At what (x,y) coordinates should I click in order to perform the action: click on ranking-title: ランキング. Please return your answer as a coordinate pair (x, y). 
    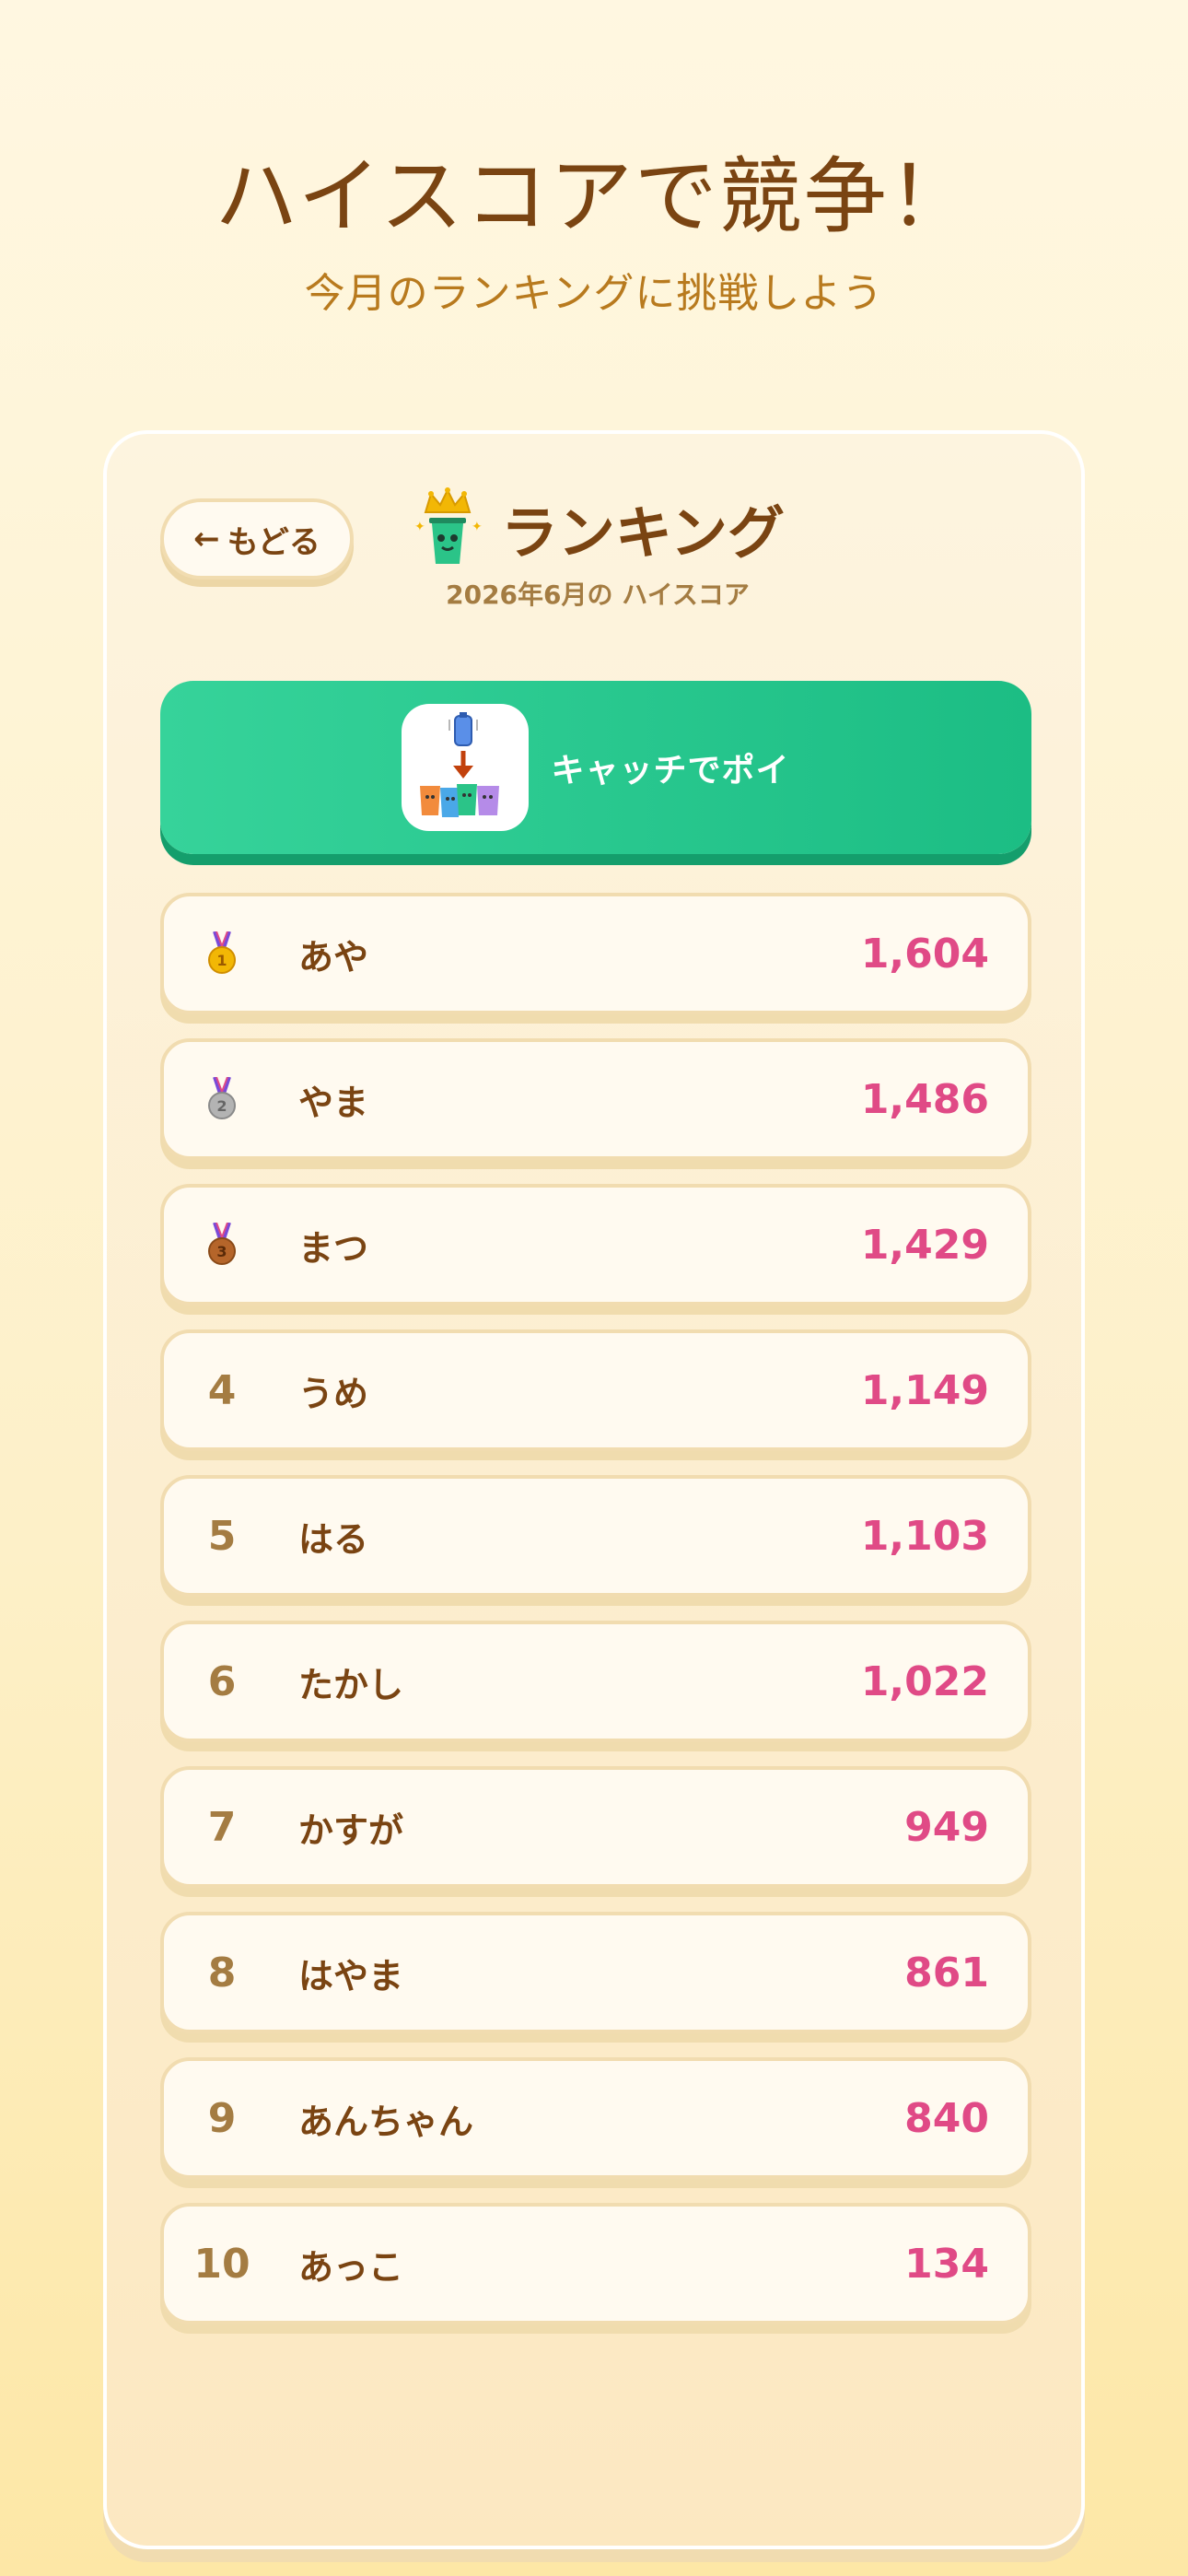
    Looking at the image, I should click on (643, 533).